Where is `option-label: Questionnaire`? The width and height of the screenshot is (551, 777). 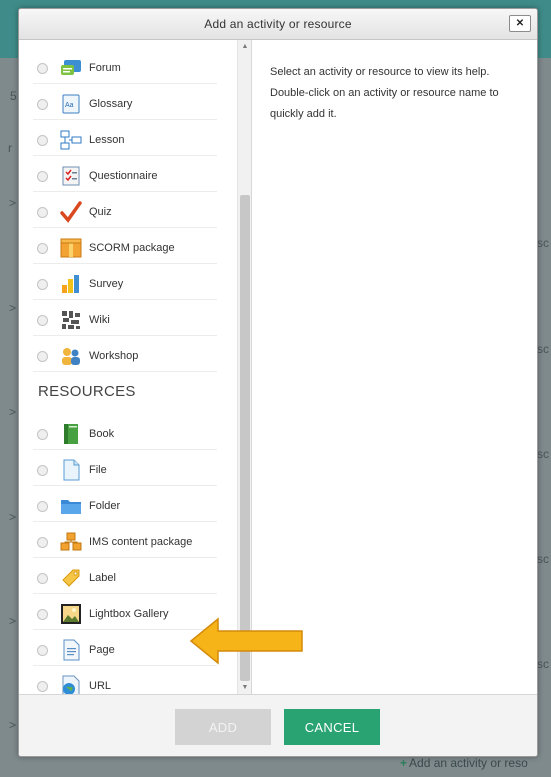 option-label: Questionnaire is located at coordinates (123, 176).